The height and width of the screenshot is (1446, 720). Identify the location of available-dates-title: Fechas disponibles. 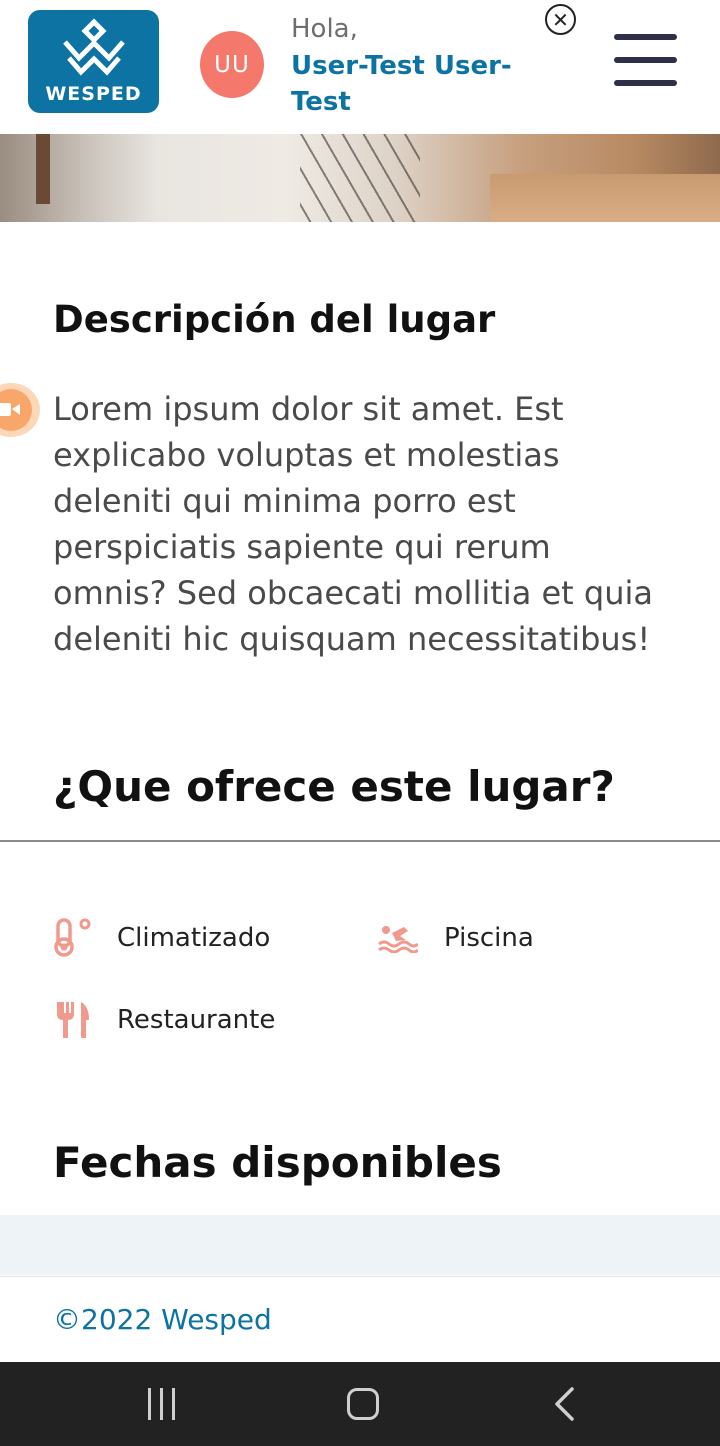
(277, 1162).